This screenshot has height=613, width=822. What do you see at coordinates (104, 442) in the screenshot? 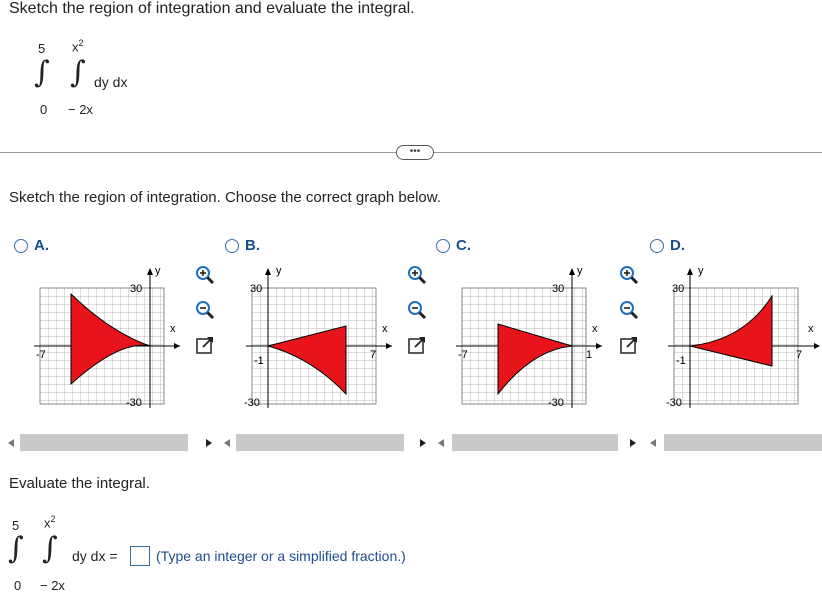
I see `scrollbar-track-a` at bounding box center [104, 442].